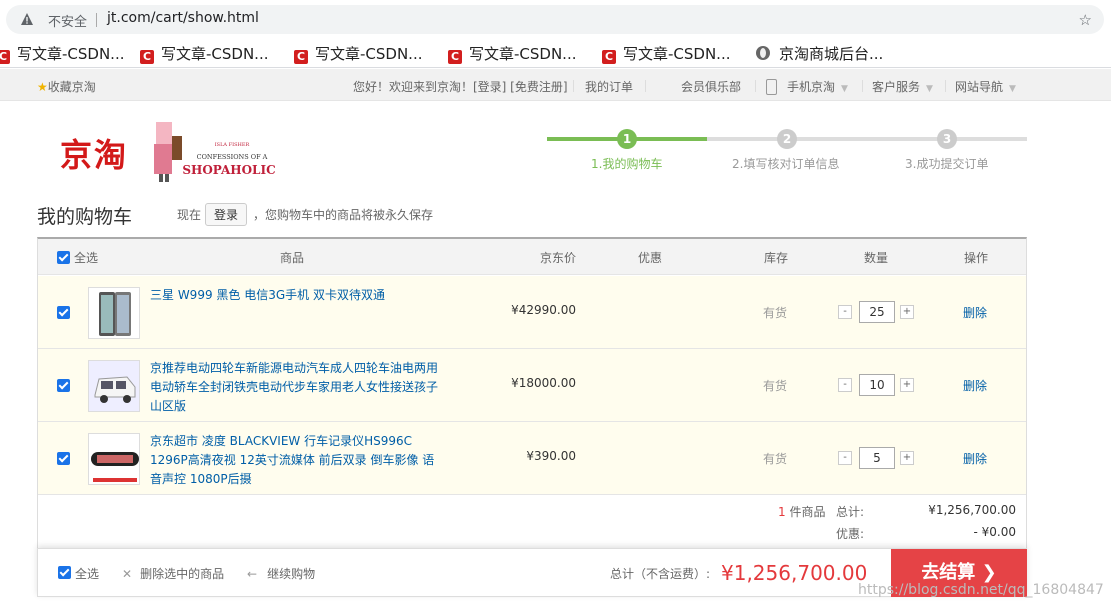 The image size is (1111, 610). I want to click on favorite-link: ★收藏京淘, so click(66, 86).